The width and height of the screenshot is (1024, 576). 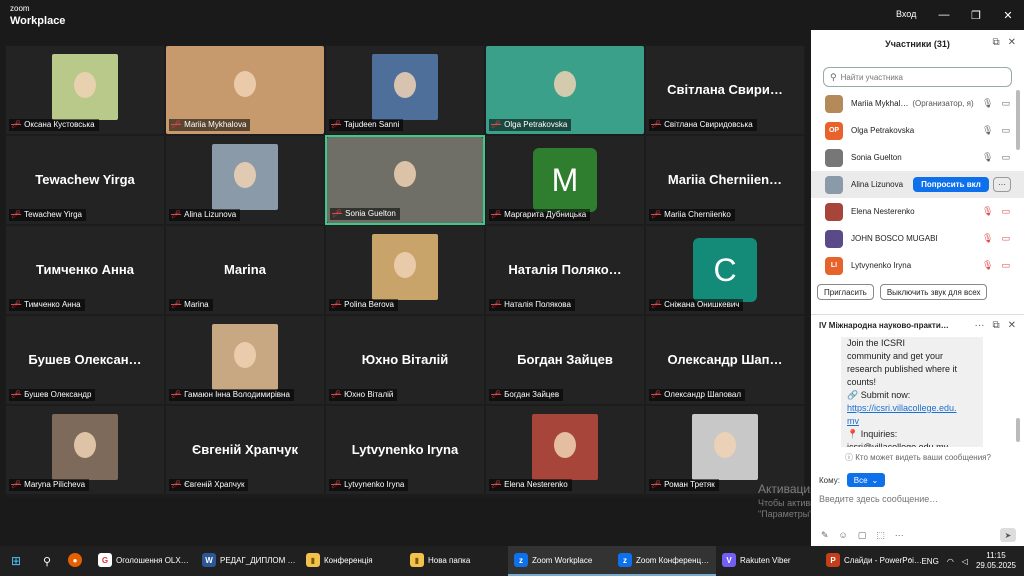 I want to click on taskbar-app: ▮ Нова папка, so click(x=456, y=561).